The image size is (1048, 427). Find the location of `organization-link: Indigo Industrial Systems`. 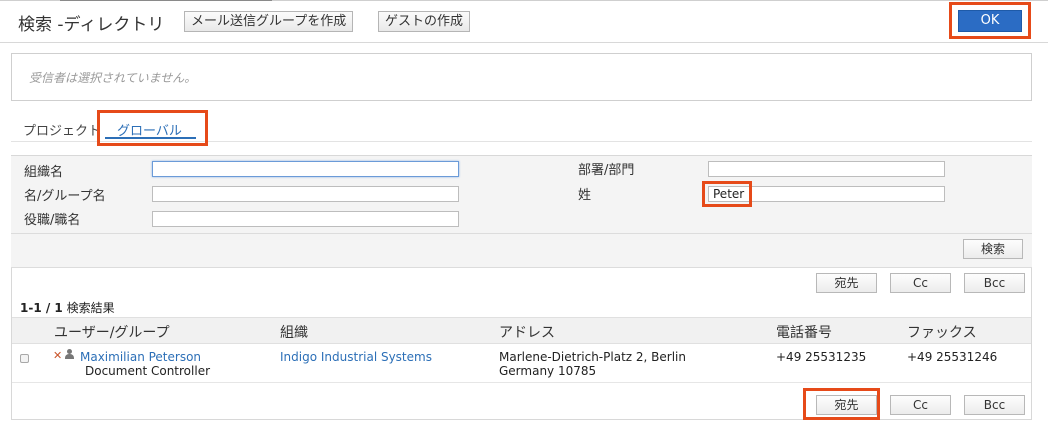

organization-link: Indigo Industrial Systems is located at coordinates (356, 357).